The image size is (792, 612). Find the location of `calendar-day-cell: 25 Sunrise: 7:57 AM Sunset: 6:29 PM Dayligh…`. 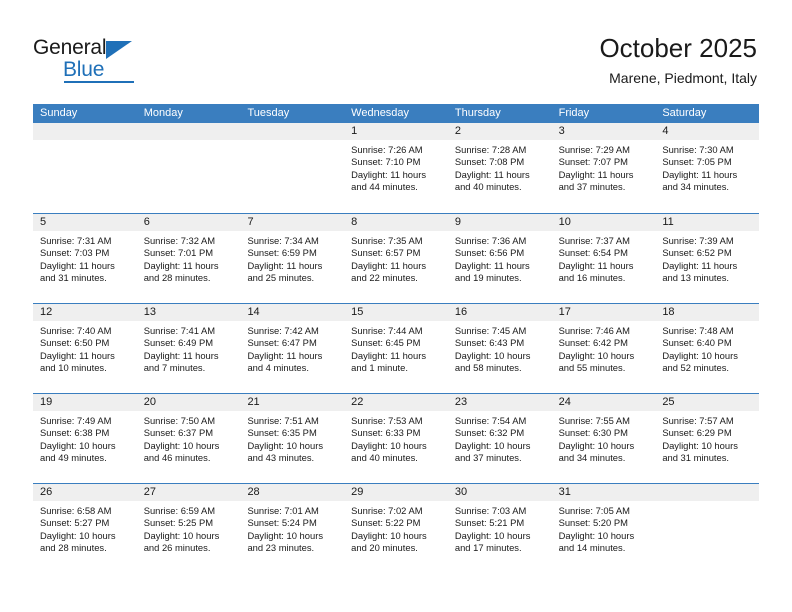

calendar-day-cell: 25 Sunrise: 7:57 AM Sunset: 6:29 PM Dayligh… is located at coordinates (707, 438).